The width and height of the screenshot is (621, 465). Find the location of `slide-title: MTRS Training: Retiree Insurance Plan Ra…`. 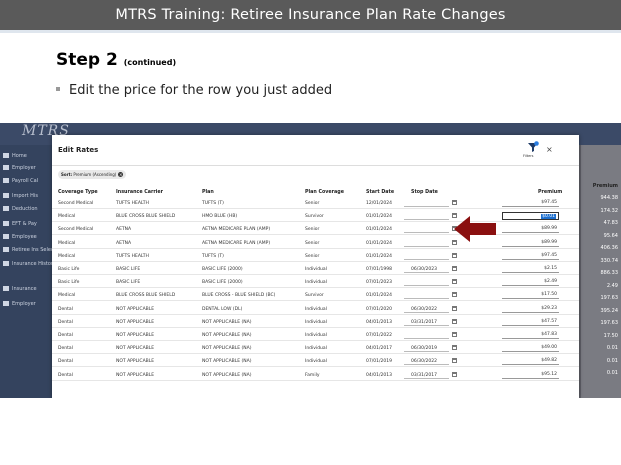

slide-title: MTRS Training: Retiree Insurance Plan Ra… is located at coordinates (310, 15).